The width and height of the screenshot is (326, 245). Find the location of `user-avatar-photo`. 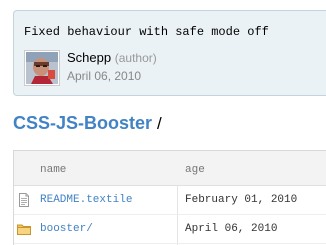

user-avatar-photo is located at coordinates (42, 68).